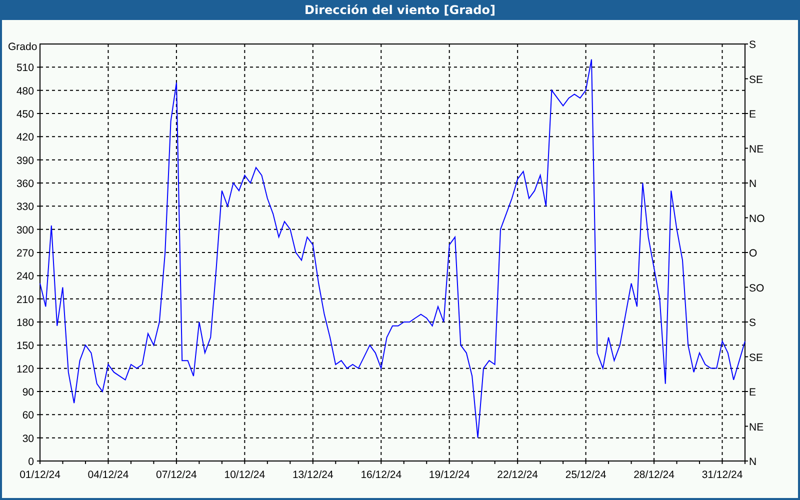 The image size is (800, 500). What do you see at coordinates (25, 300) in the screenshot?
I see `y-tick-label: 210` at bounding box center [25, 300].